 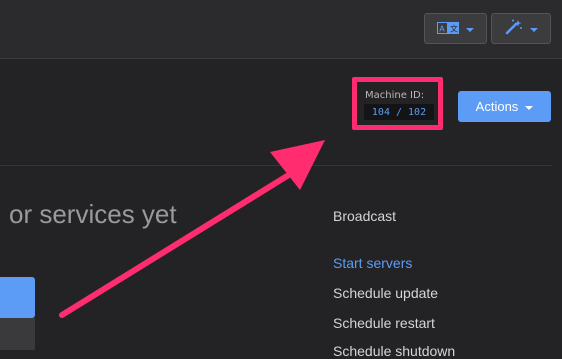 I want to click on magic-wand-icon, so click(x=514, y=29).